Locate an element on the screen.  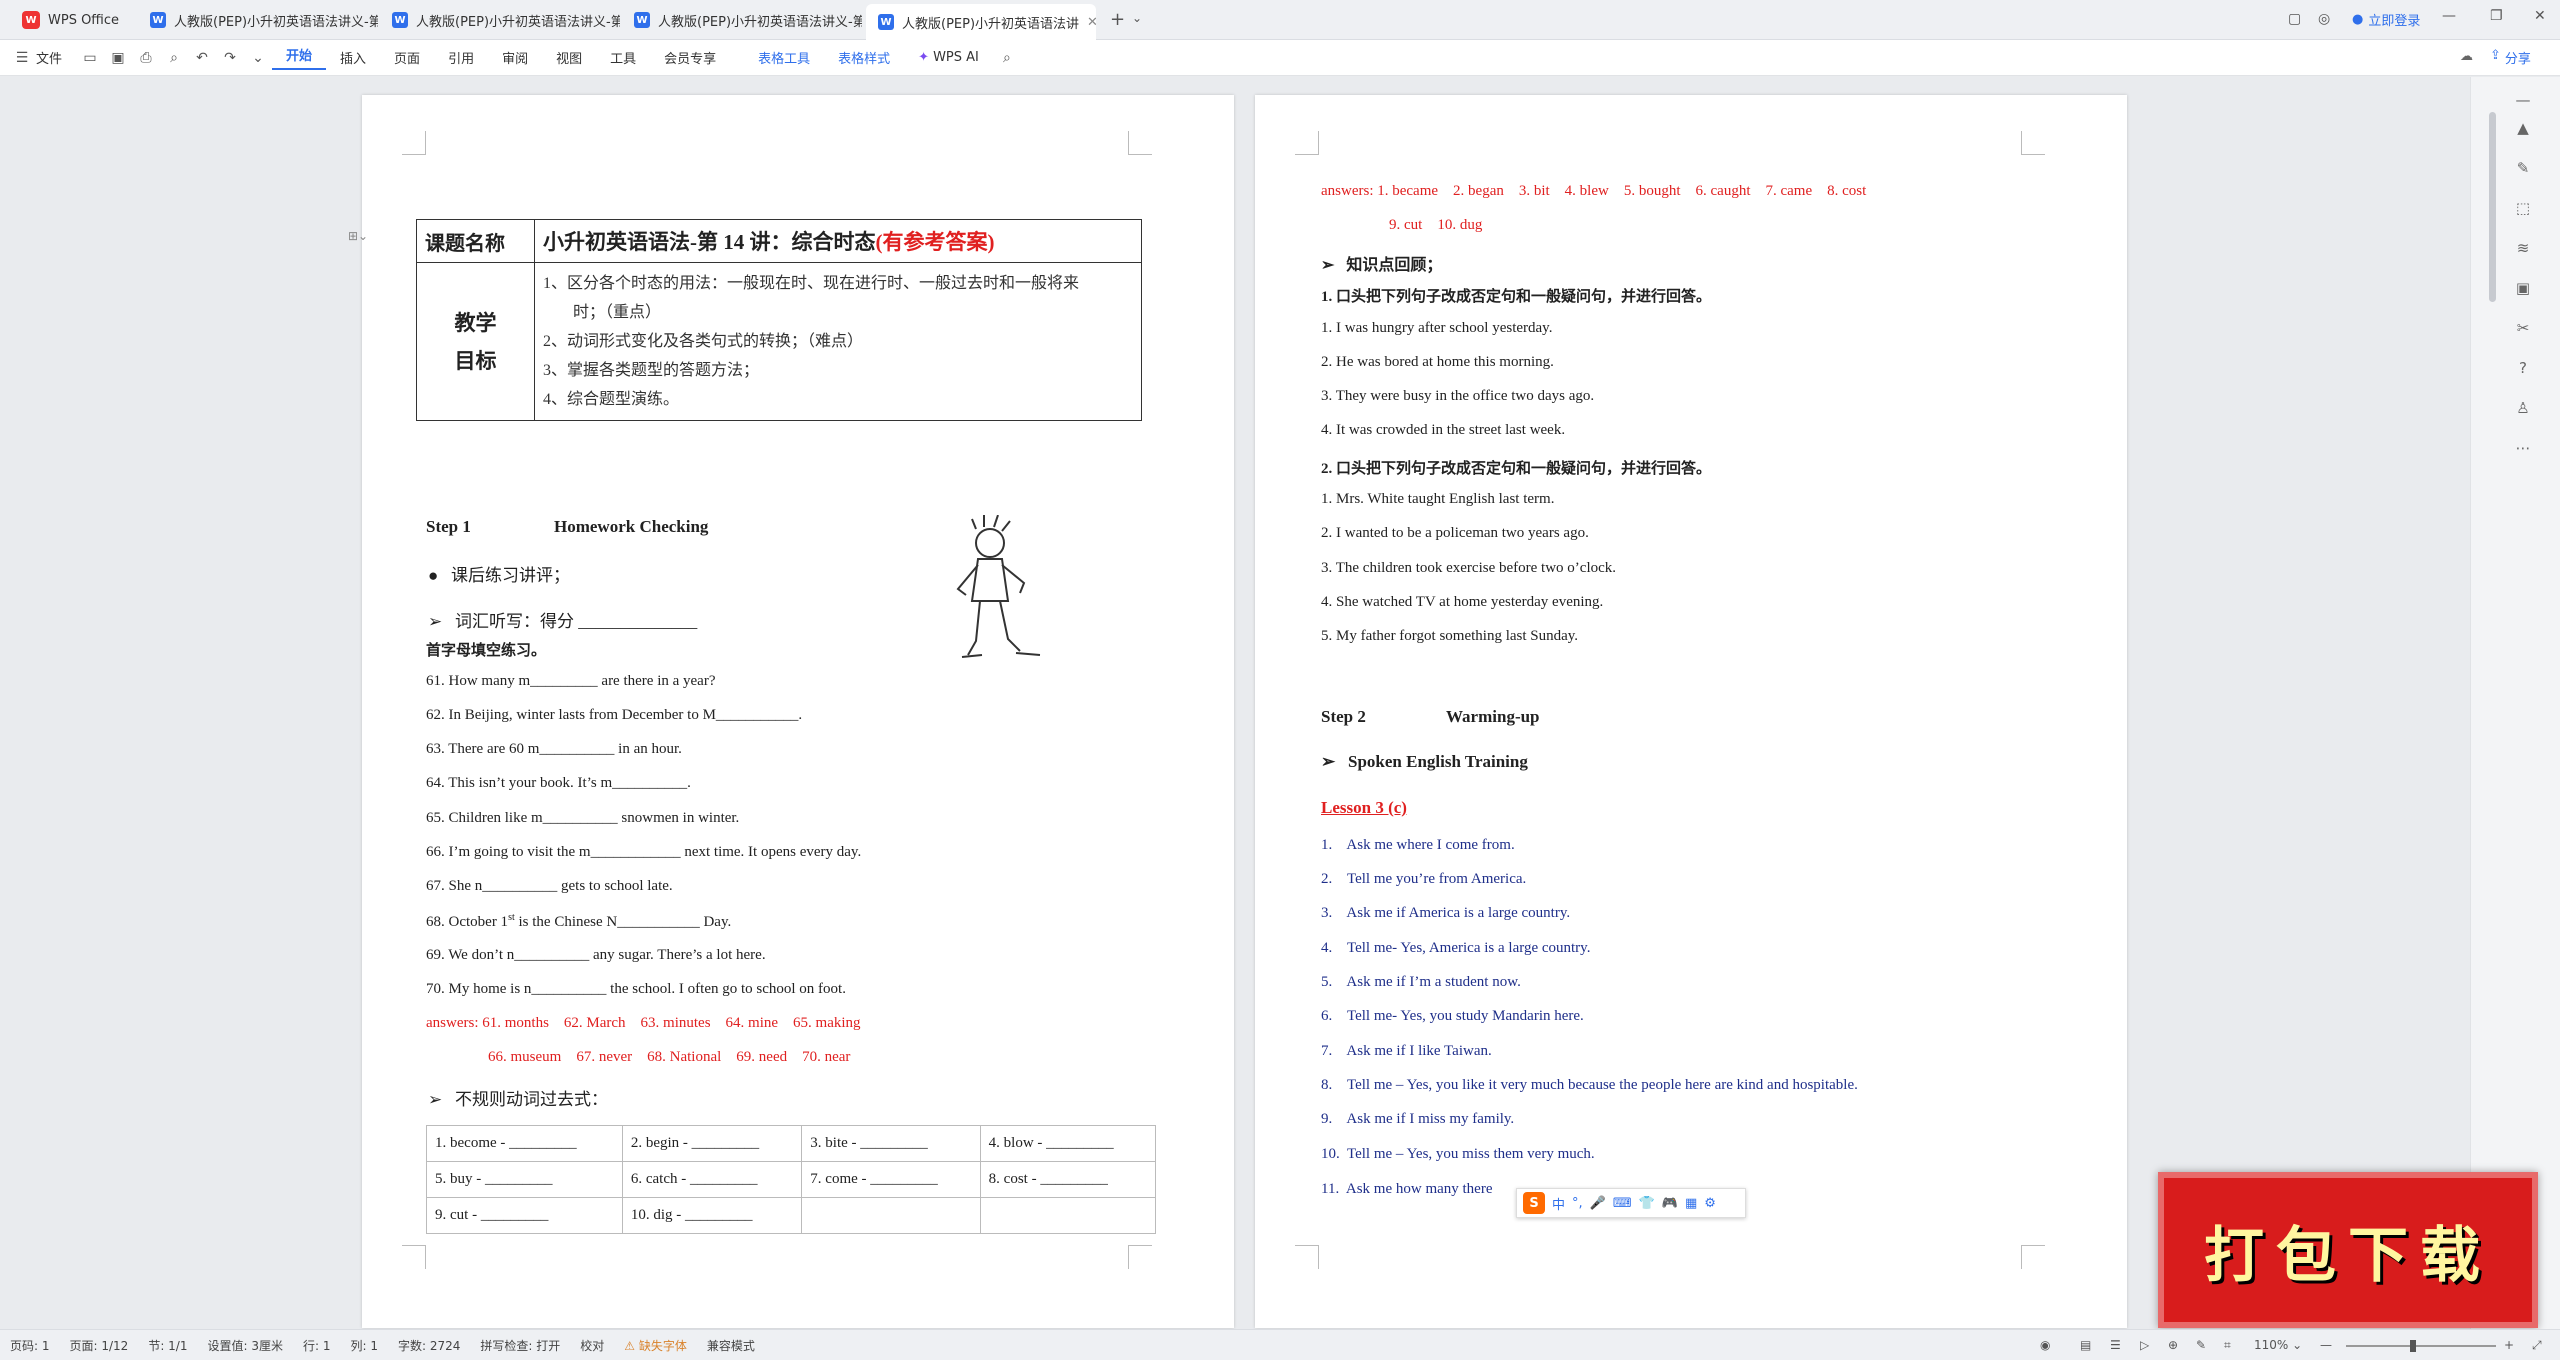
new-icon: ▭ is located at coordinates (90, 58).